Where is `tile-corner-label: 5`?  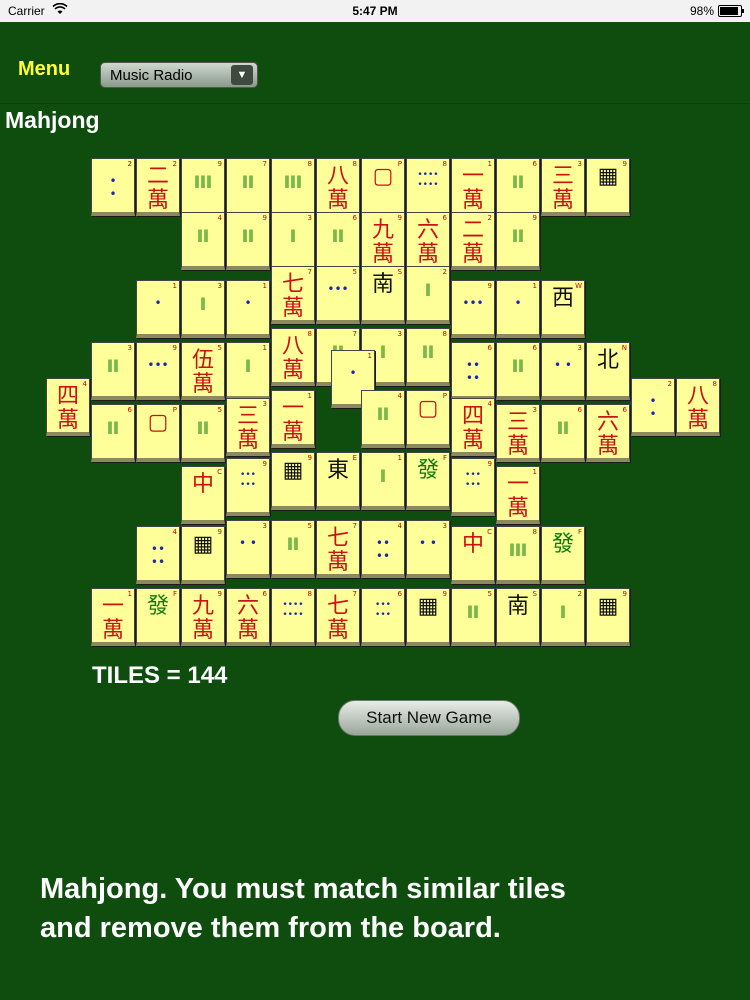
tile-corner-label: 5 is located at coordinates (489, 594).